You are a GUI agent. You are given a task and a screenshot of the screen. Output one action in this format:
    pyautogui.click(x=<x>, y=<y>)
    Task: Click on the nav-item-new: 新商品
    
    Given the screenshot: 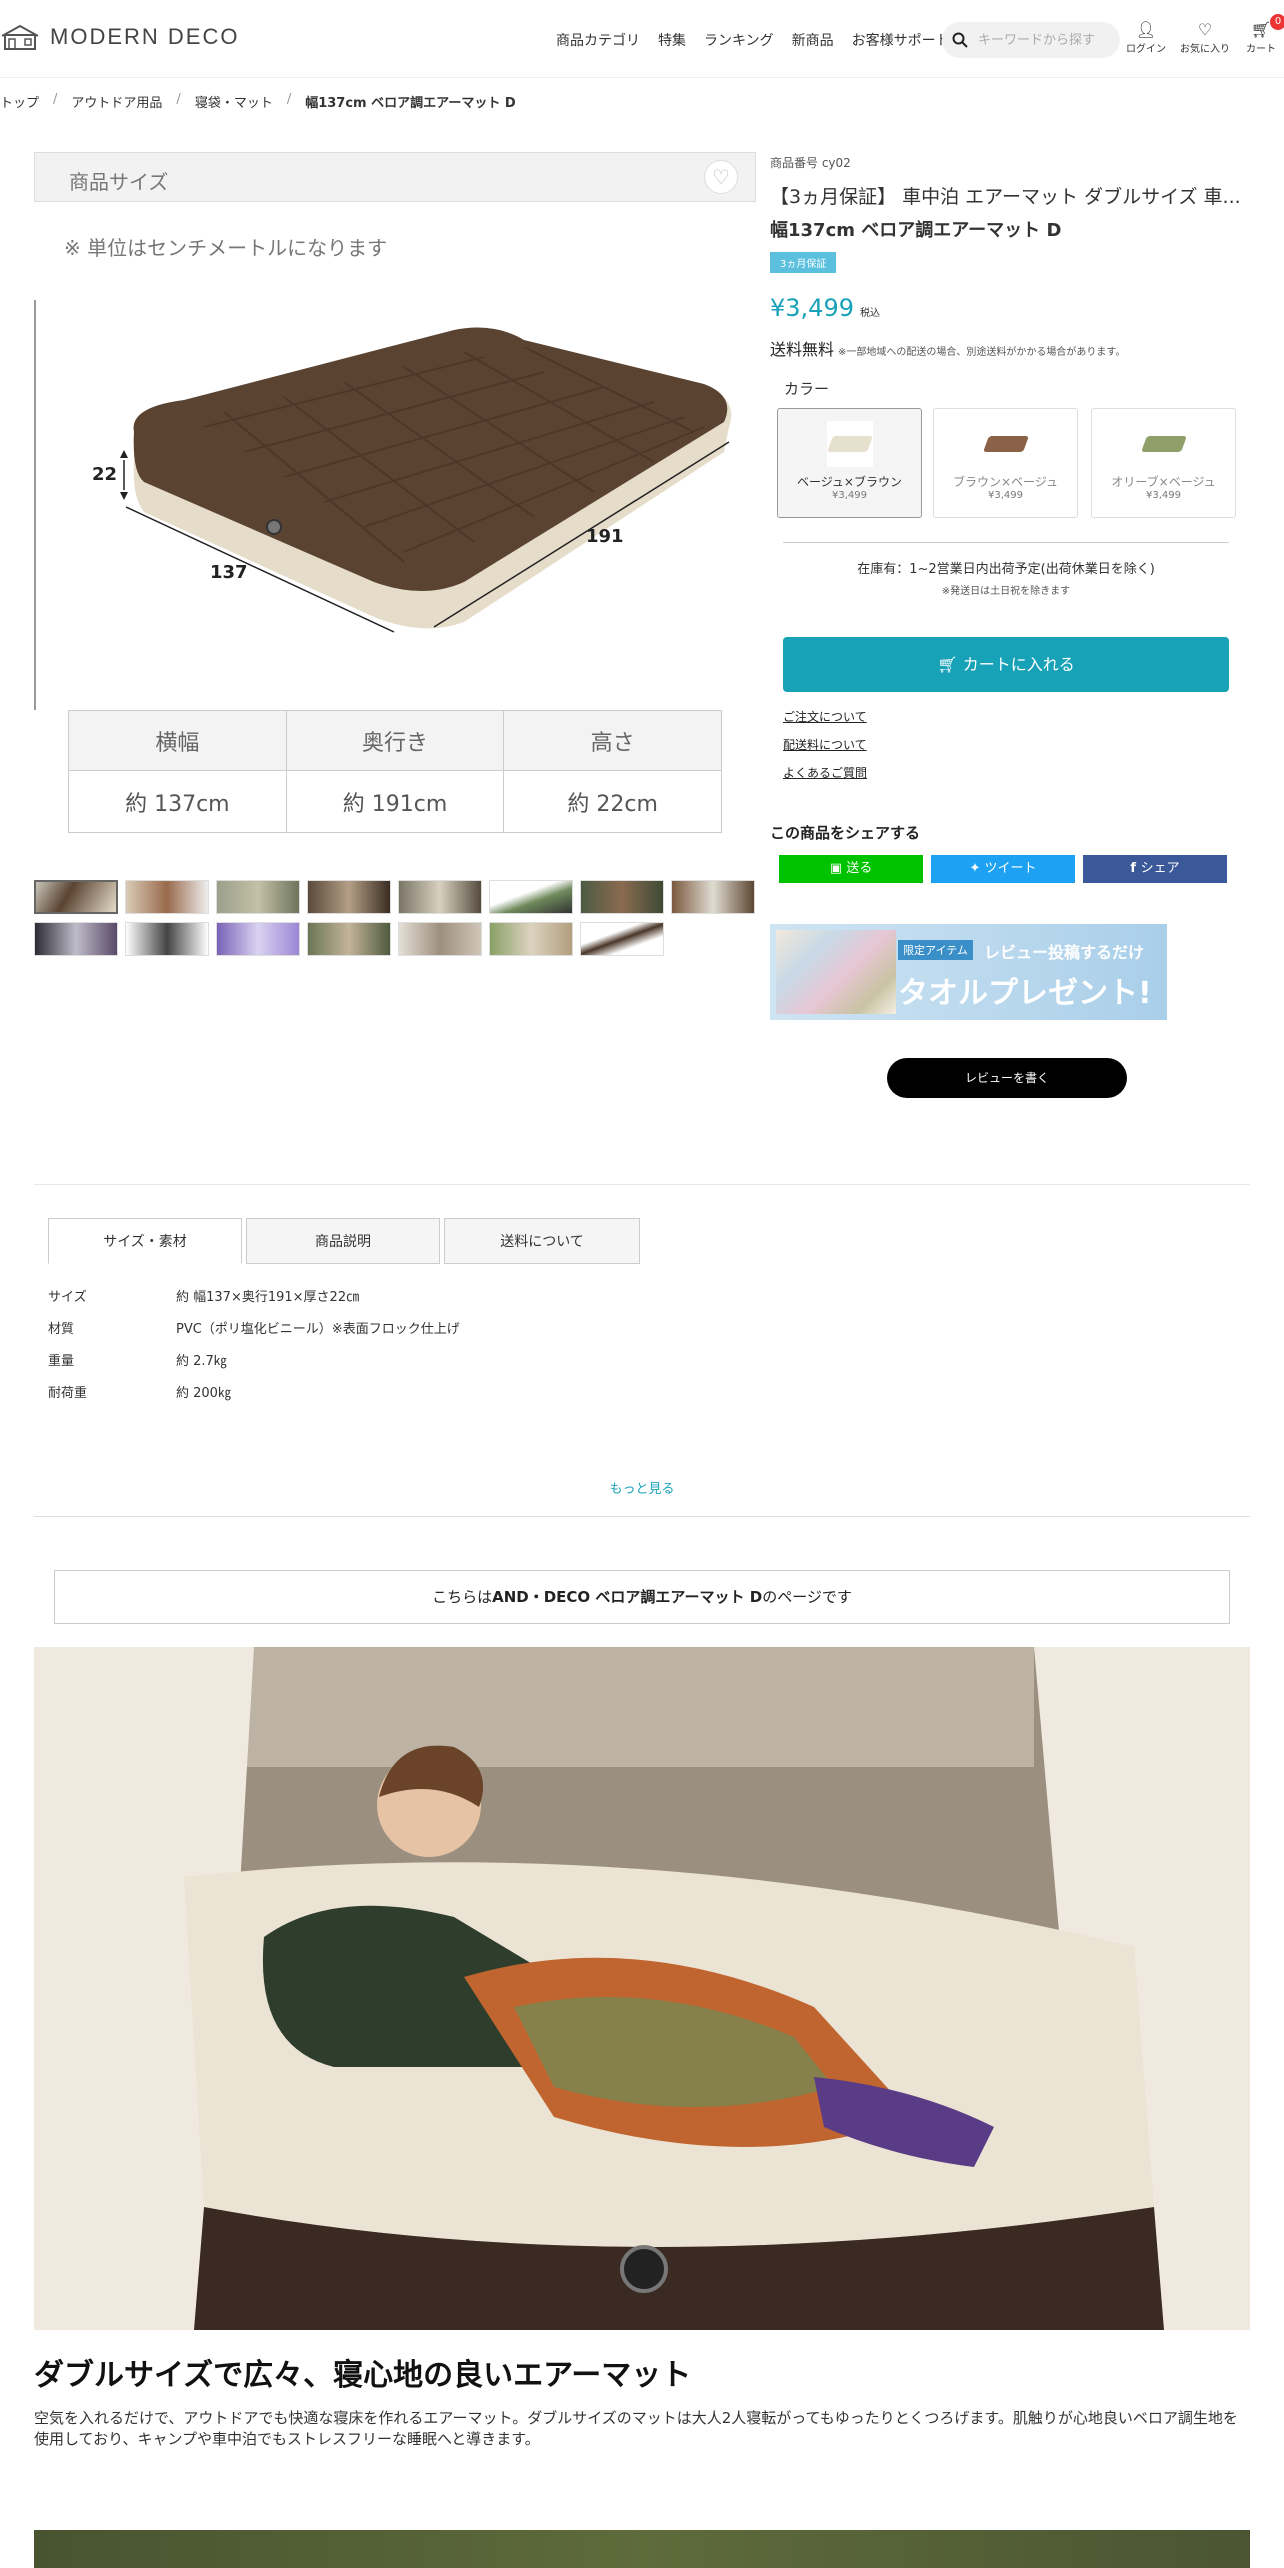 What is the action you would take?
    pyautogui.click(x=813, y=40)
    